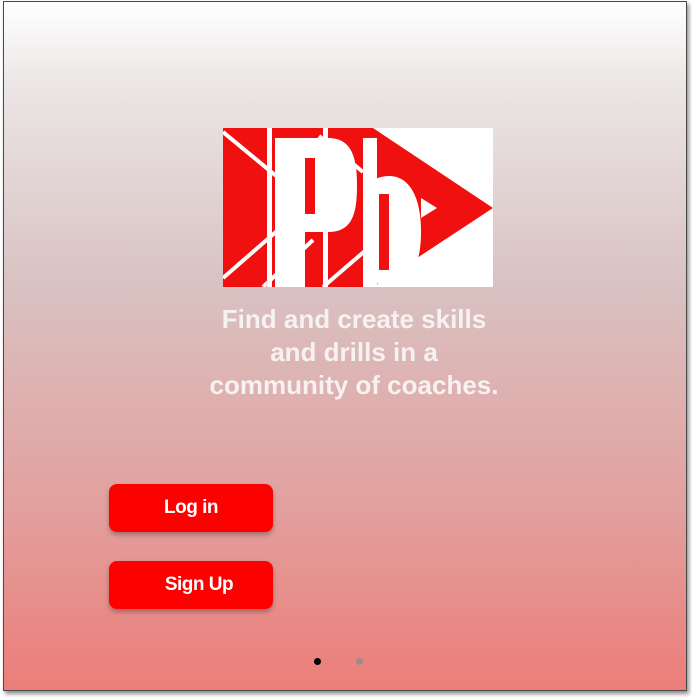  Describe the element at coordinates (317, 661) in the screenshot. I see `page-dot-1-active` at that location.